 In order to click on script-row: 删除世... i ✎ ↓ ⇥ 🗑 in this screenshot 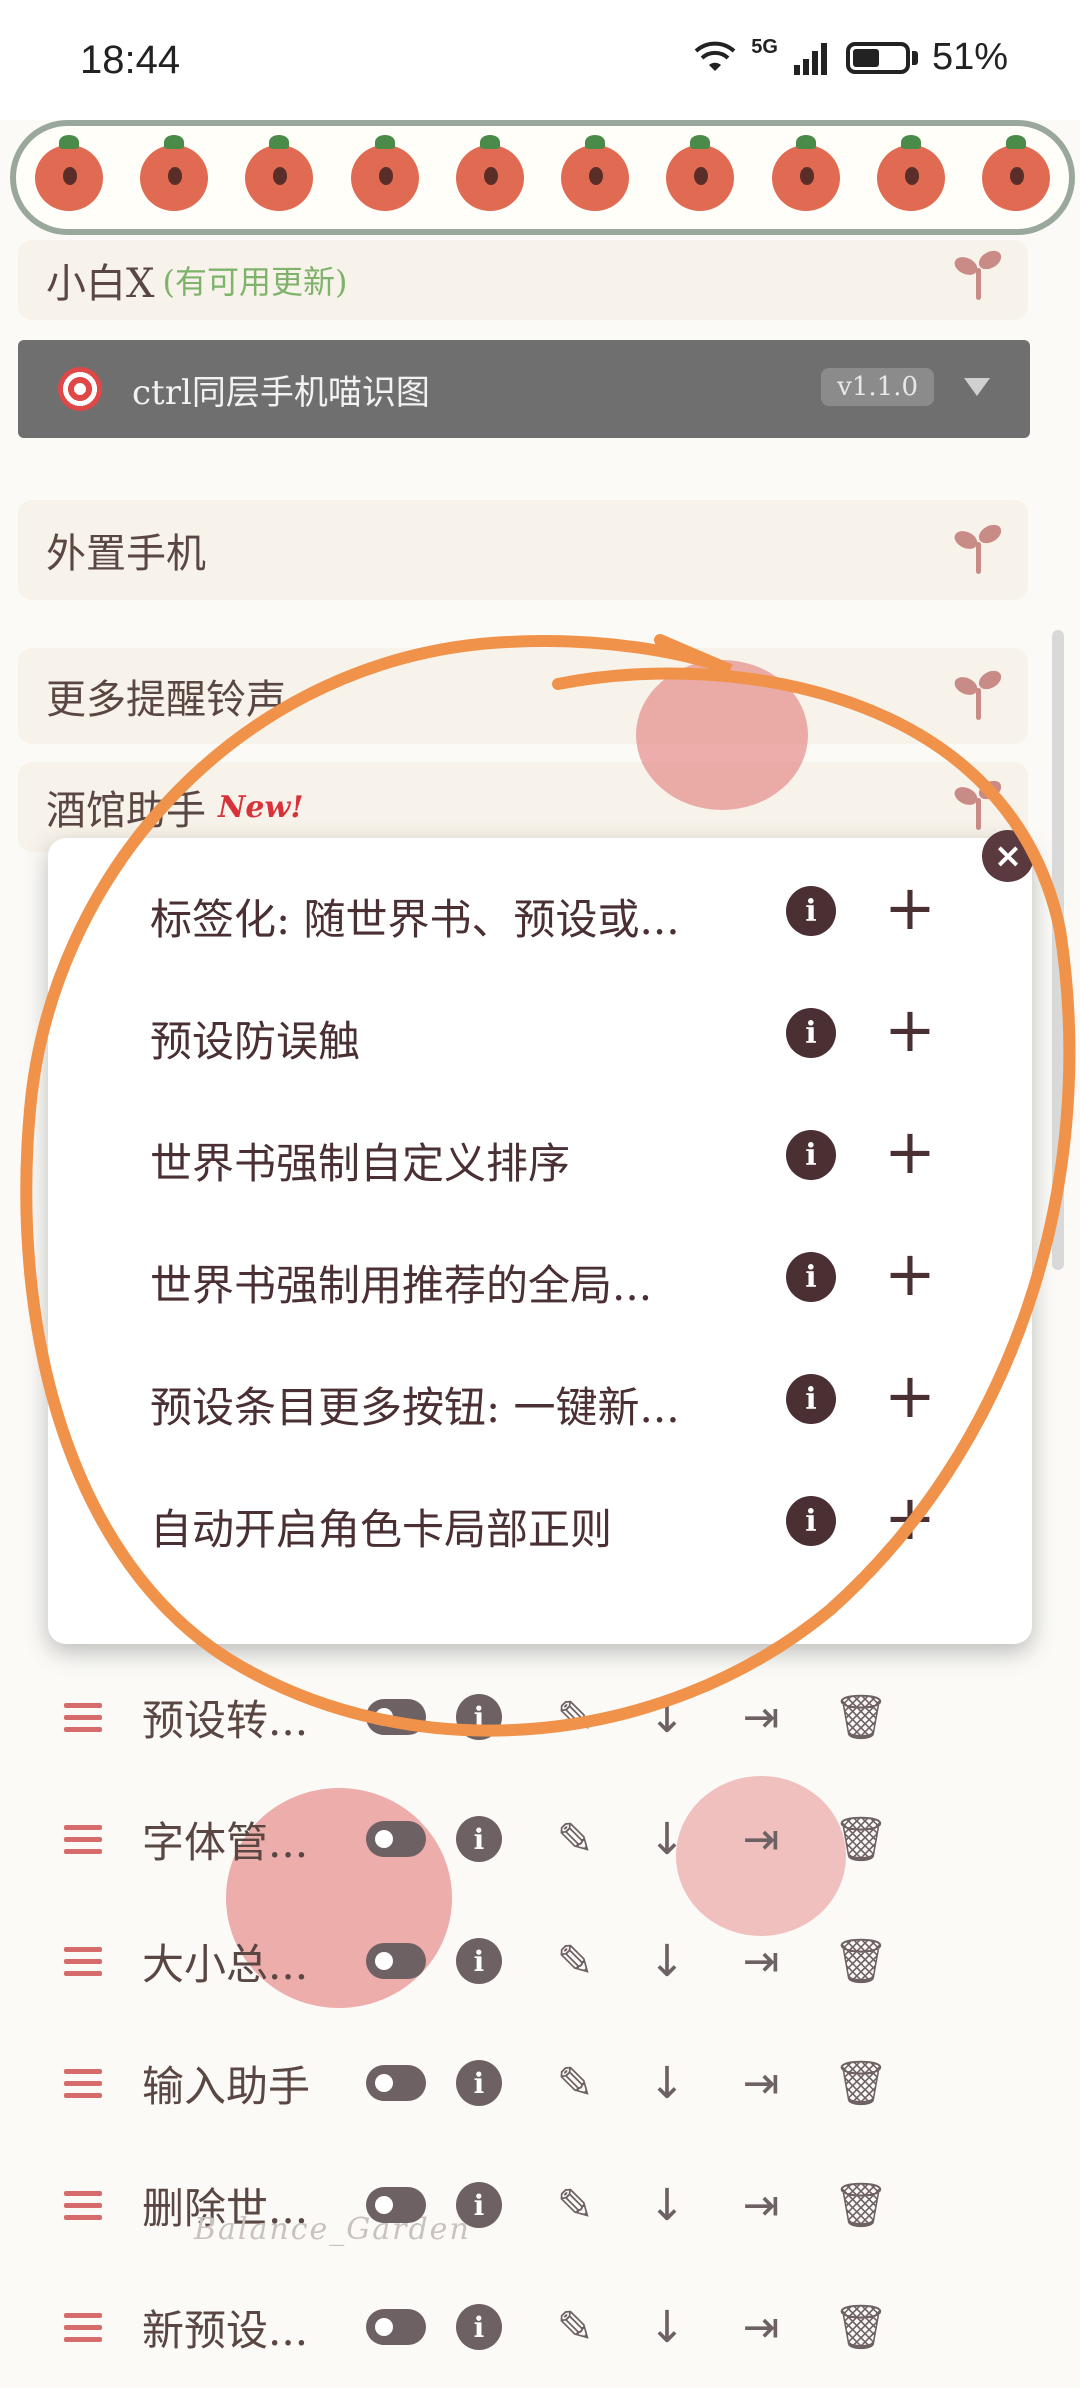, I will do `click(540, 2205)`.